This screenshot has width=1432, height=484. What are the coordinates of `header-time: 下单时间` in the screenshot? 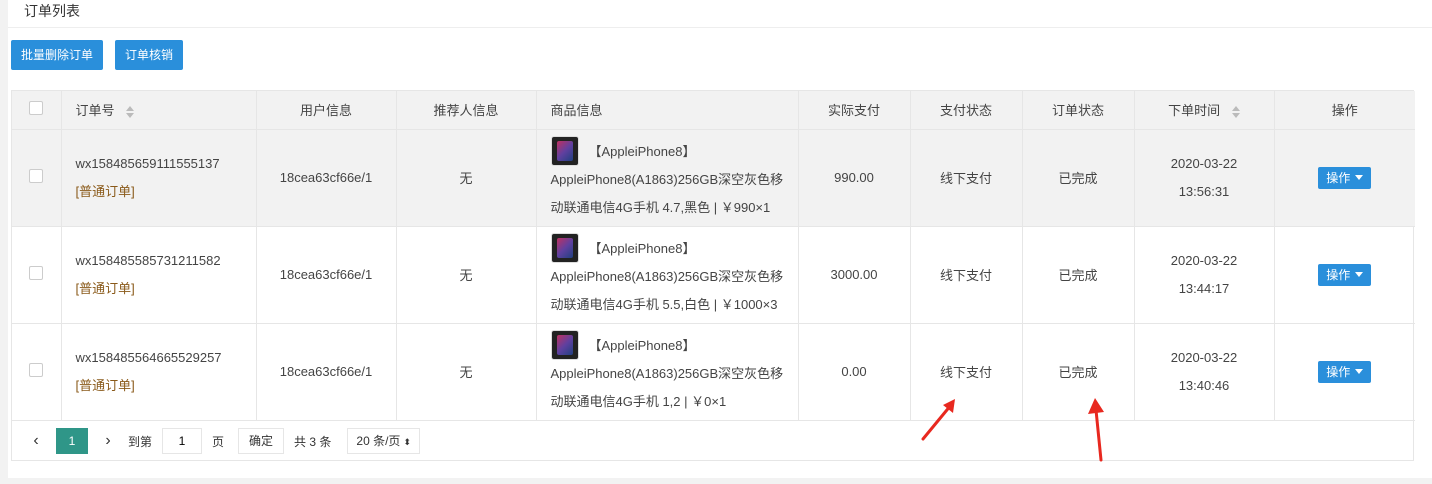 It's located at (1204, 110).